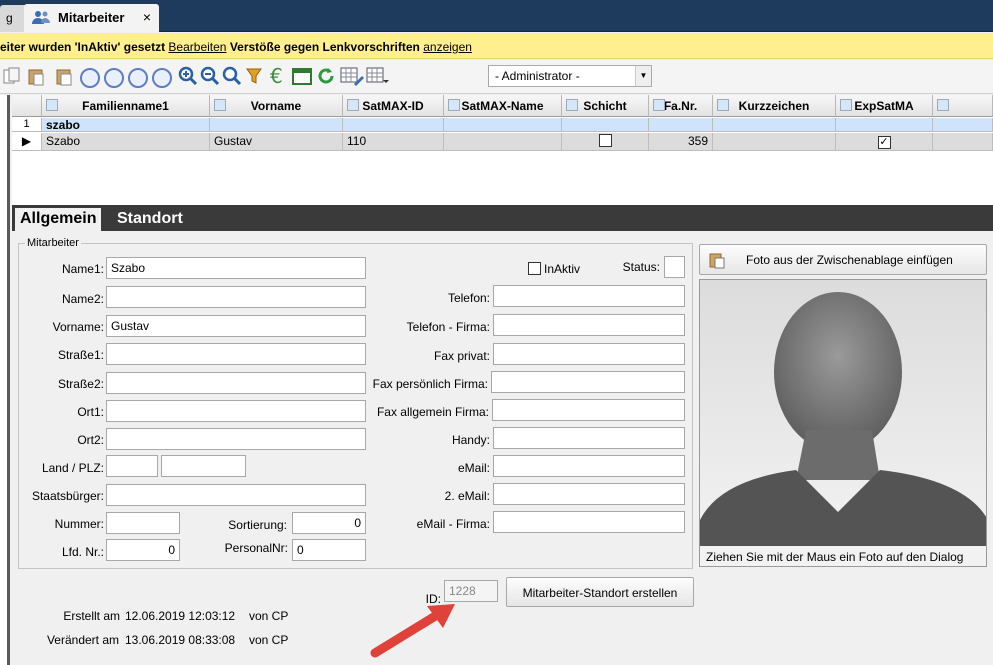 The image size is (993, 665). I want to click on copy-icon, so click(12, 76).